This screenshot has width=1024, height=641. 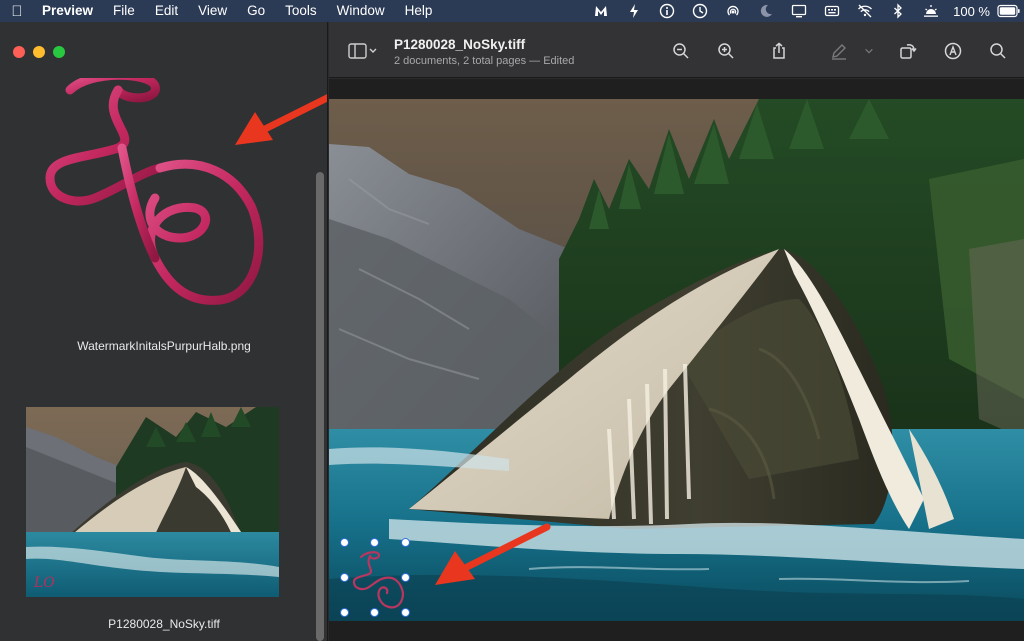 What do you see at coordinates (953, 51) in the screenshot?
I see `markup-toolbar-button` at bounding box center [953, 51].